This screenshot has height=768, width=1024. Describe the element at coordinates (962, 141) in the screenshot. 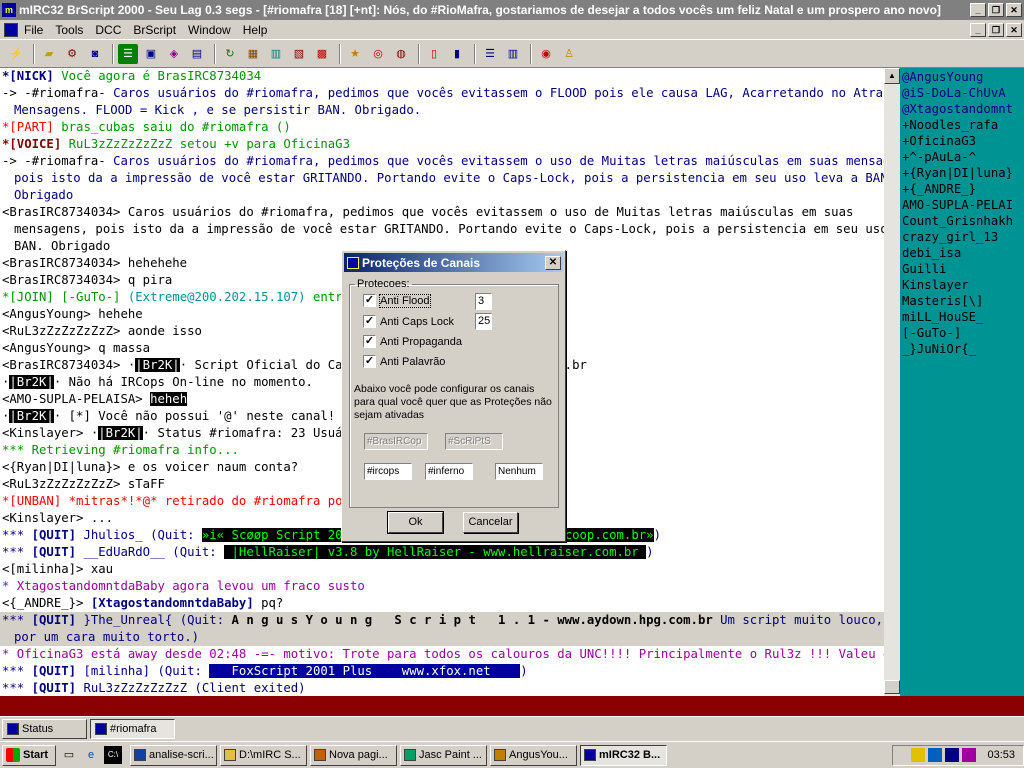

I see `nick-list-item: +OficinaG3` at that location.